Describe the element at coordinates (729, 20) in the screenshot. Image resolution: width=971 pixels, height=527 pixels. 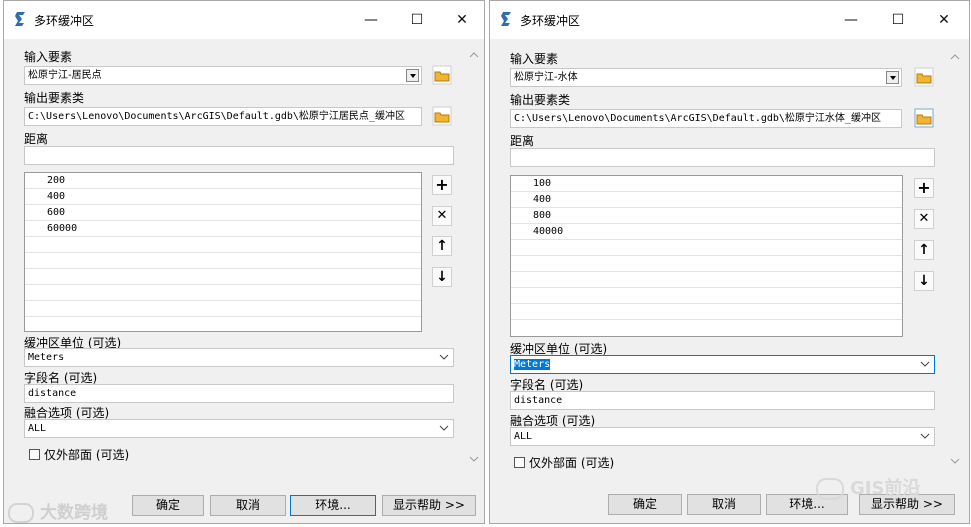
I see `right-titlebar: 多环缓冲区 — ☐ ✕` at that location.